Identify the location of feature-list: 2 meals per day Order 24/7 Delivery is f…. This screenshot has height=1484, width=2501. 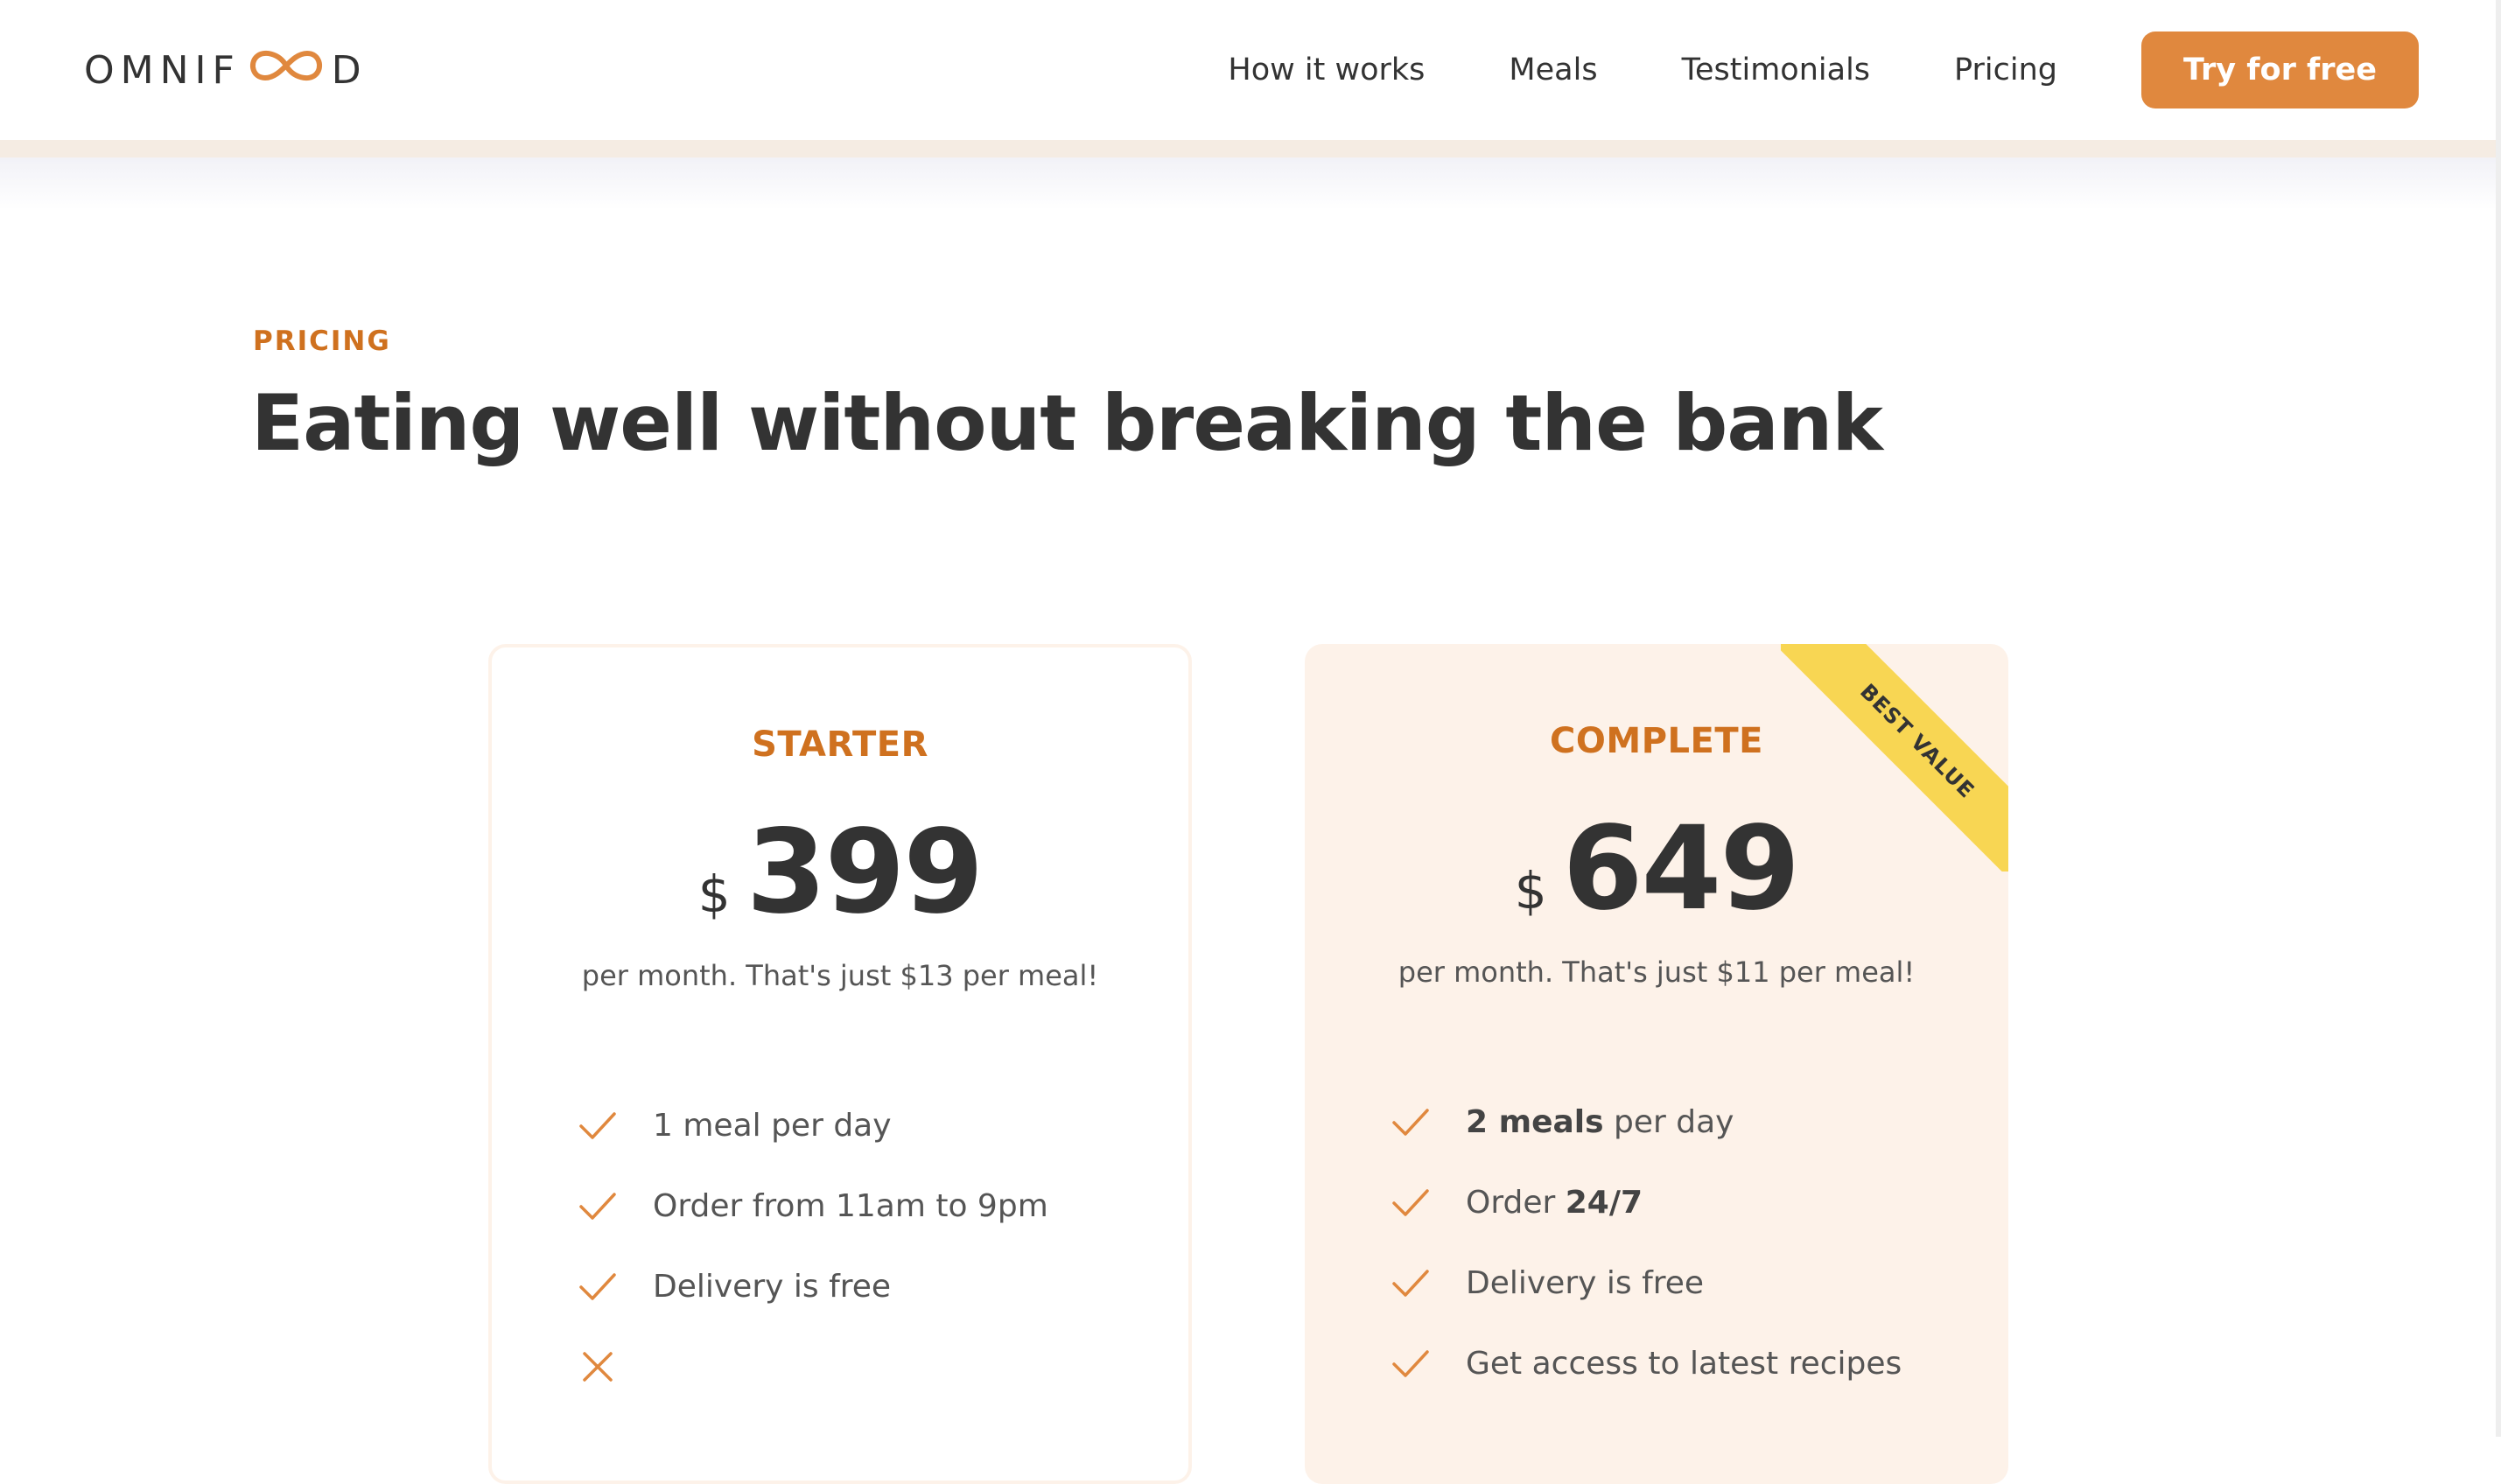
(1646, 1243).